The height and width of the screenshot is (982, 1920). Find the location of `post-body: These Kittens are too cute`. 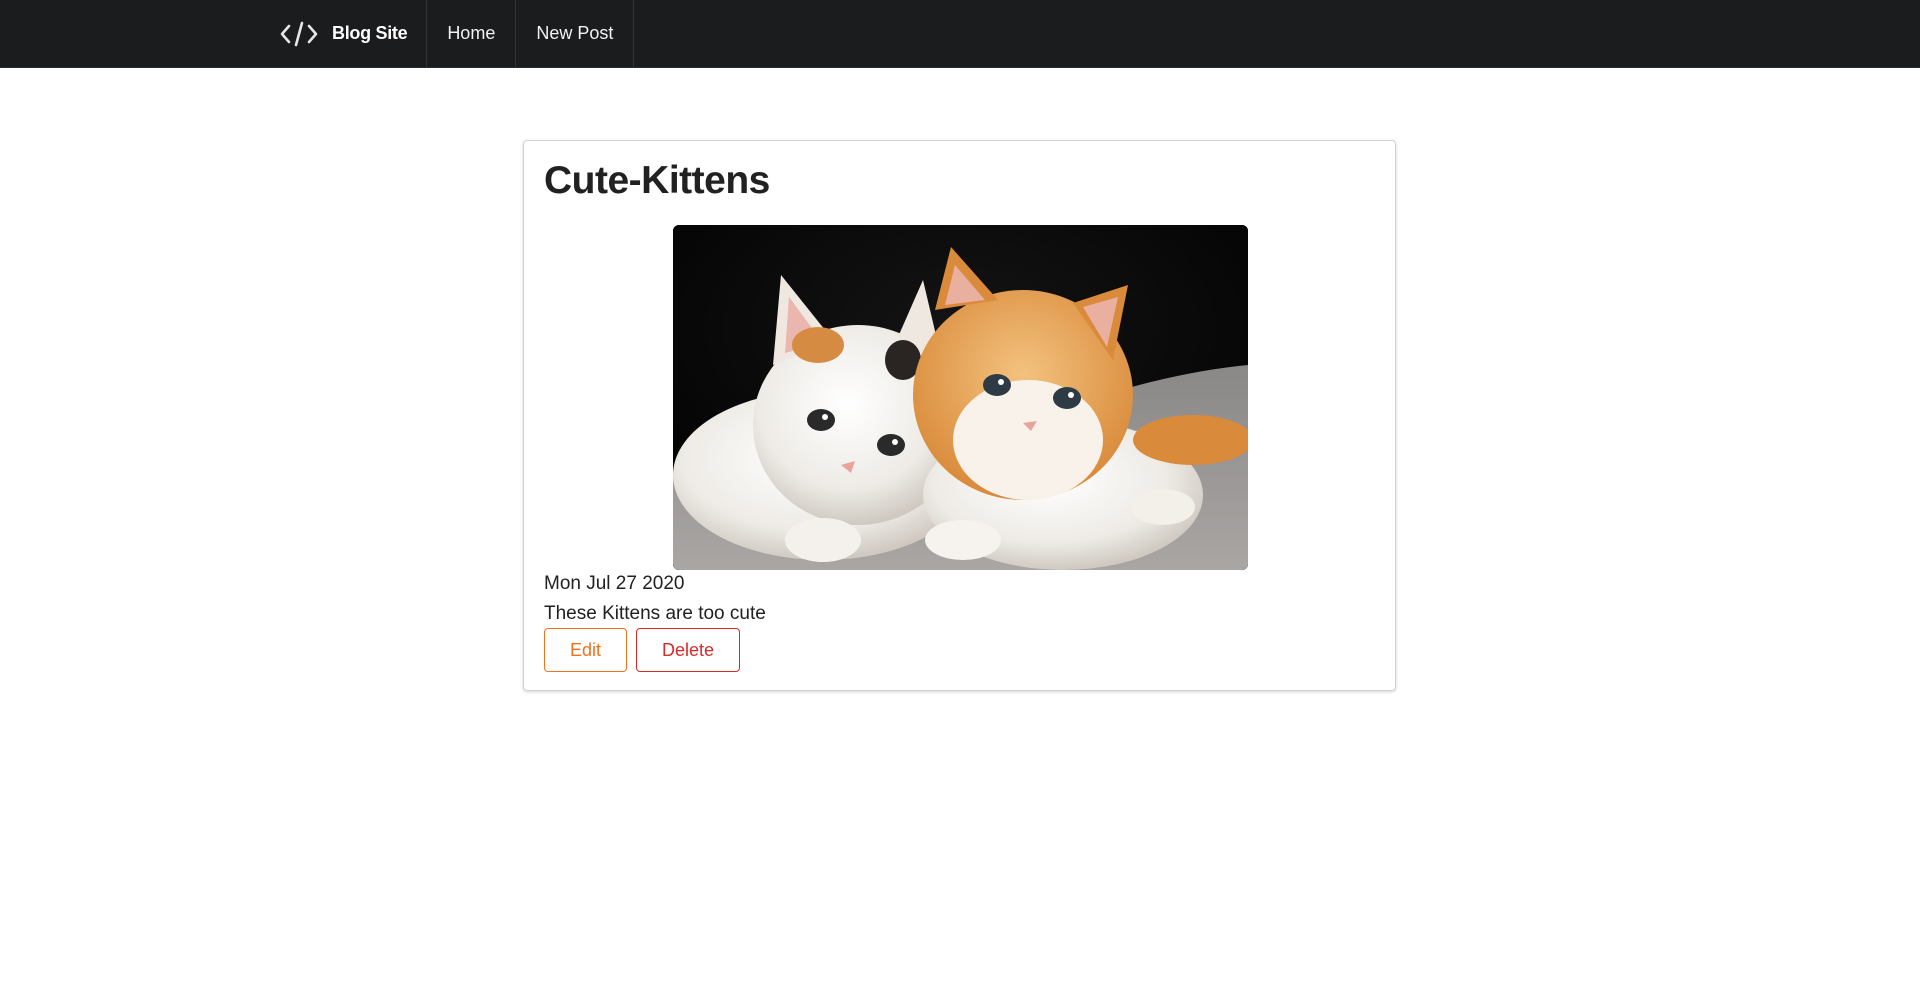

post-body: These Kittens are too cute is located at coordinates (655, 613).